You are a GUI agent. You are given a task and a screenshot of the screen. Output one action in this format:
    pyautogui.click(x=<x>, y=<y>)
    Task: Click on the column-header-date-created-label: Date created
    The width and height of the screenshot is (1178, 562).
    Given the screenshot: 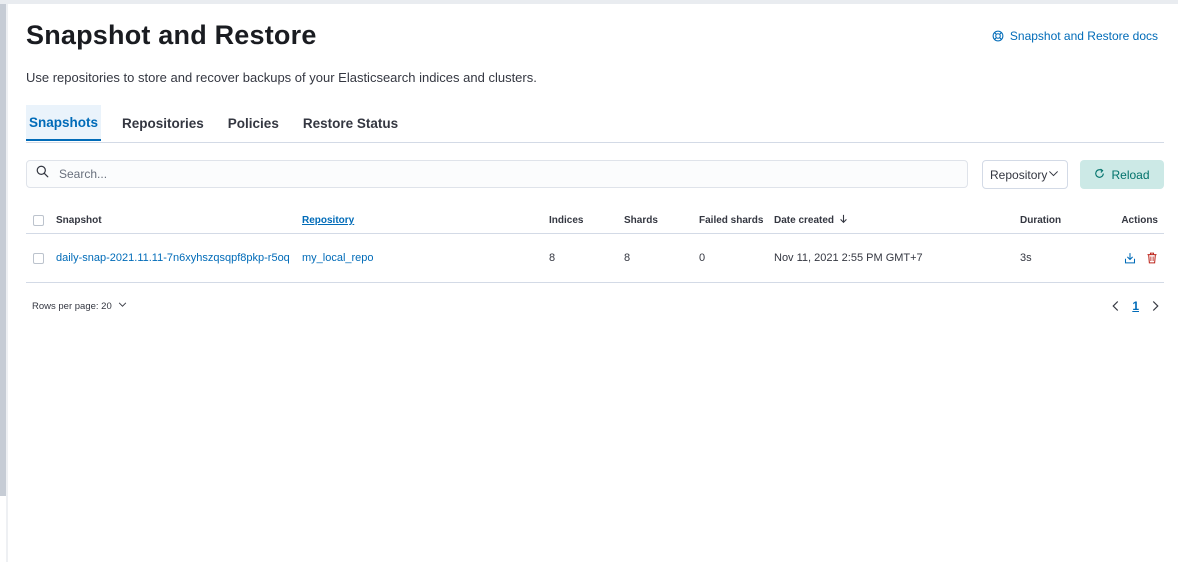 What is the action you would take?
    pyautogui.click(x=804, y=220)
    